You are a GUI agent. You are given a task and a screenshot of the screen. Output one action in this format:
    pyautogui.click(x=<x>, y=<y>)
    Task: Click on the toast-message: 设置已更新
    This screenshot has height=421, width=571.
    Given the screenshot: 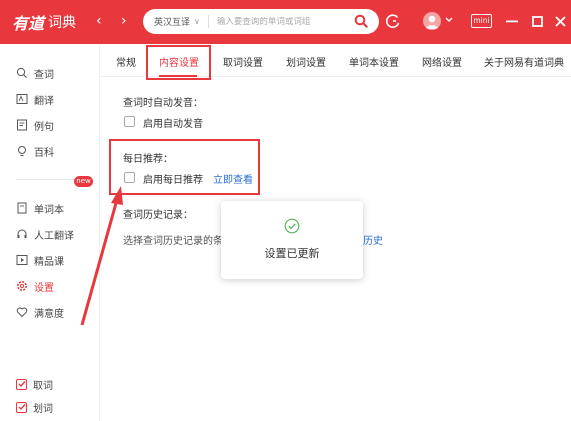 What is the action you would take?
    pyautogui.click(x=292, y=253)
    